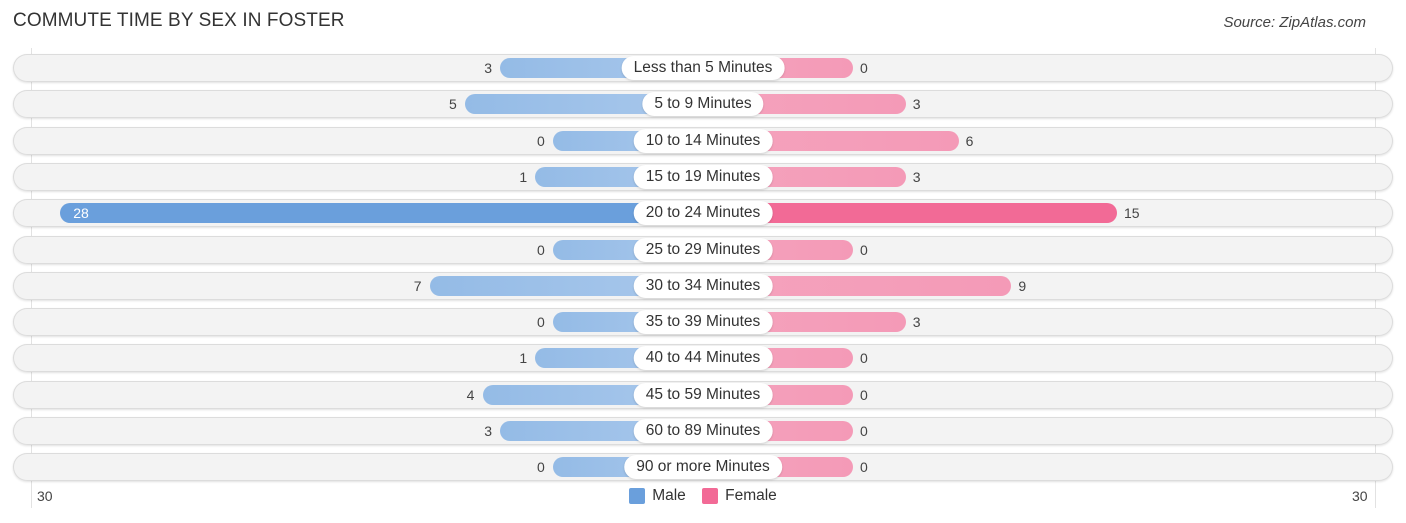 Image resolution: width=1406 pixels, height=523 pixels. What do you see at coordinates (703, 322) in the screenshot?
I see `category-label: 35 to 39 Minutes` at bounding box center [703, 322].